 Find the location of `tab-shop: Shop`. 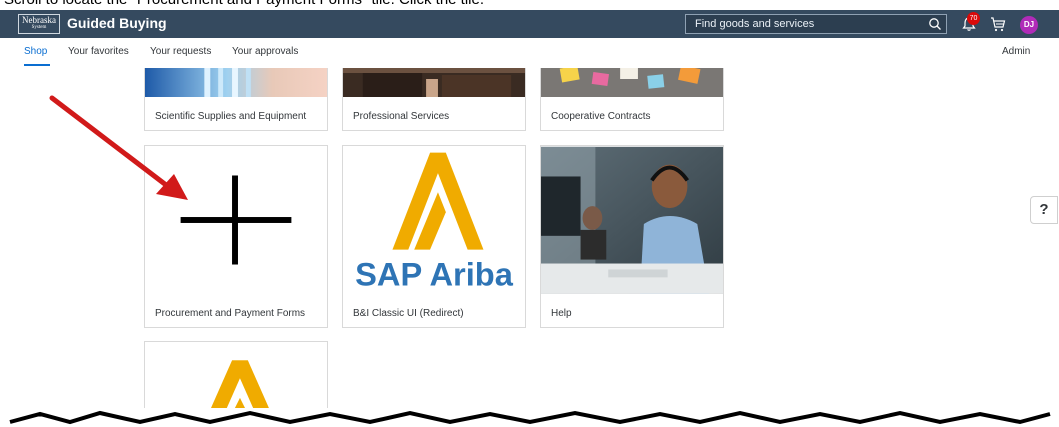

tab-shop: Shop is located at coordinates (35, 51).